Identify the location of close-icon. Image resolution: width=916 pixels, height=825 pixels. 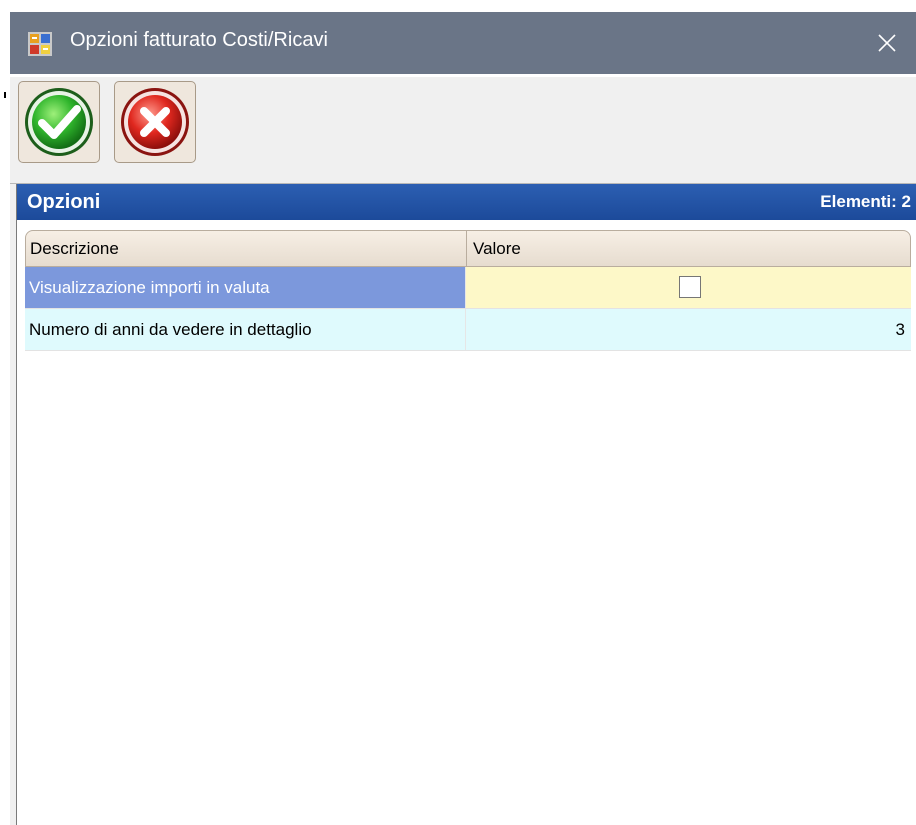
(887, 43).